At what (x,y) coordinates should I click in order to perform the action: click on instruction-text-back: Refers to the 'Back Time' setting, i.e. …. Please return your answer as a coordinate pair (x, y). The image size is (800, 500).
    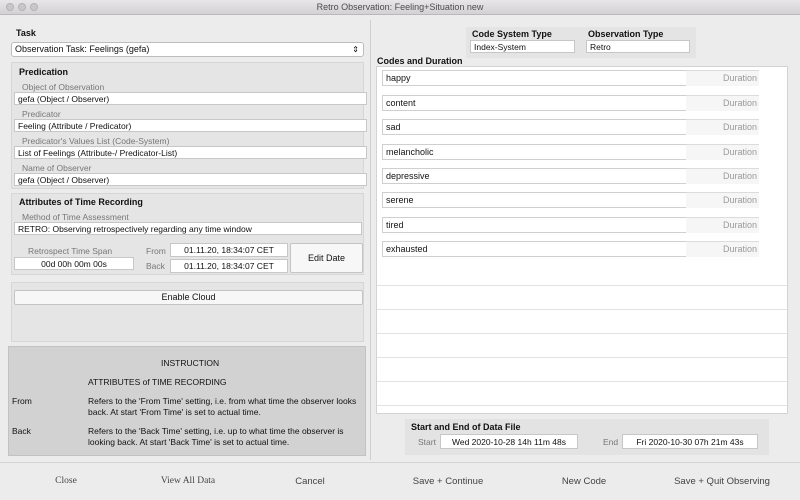
    Looking at the image, I should click on (216, 436).